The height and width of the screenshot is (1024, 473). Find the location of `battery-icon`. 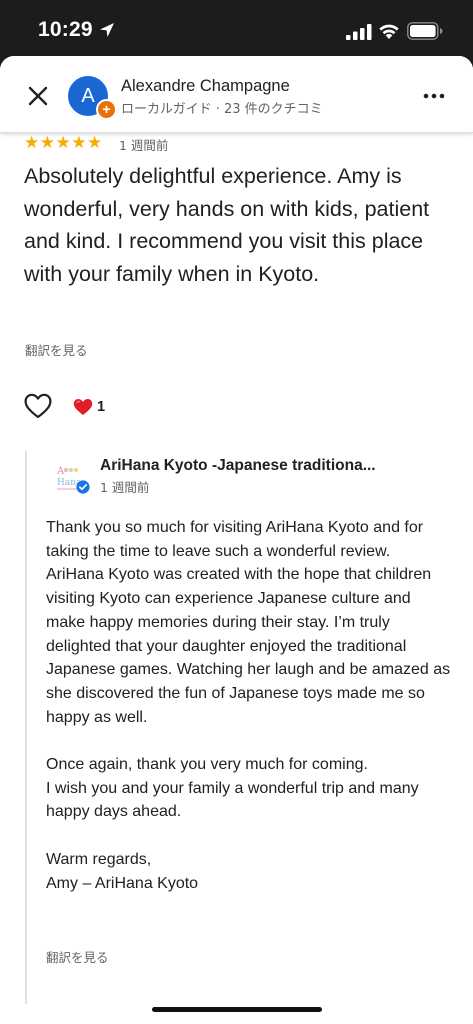

battery-icon is located at coordinates (425, 31).